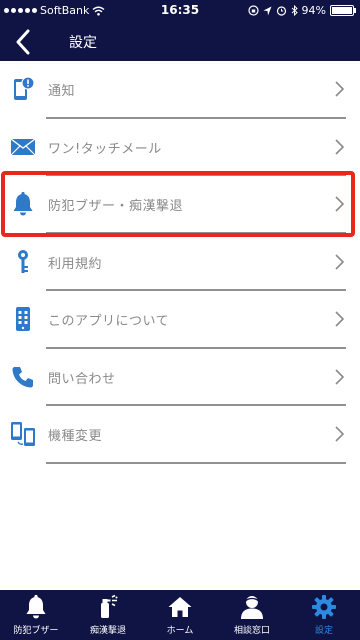 This screenshot has width=360, height=640. Describe the element at coordinates (82, 379) in the screenshot. I see `menu-item-label: 問い合わせ` at that location.